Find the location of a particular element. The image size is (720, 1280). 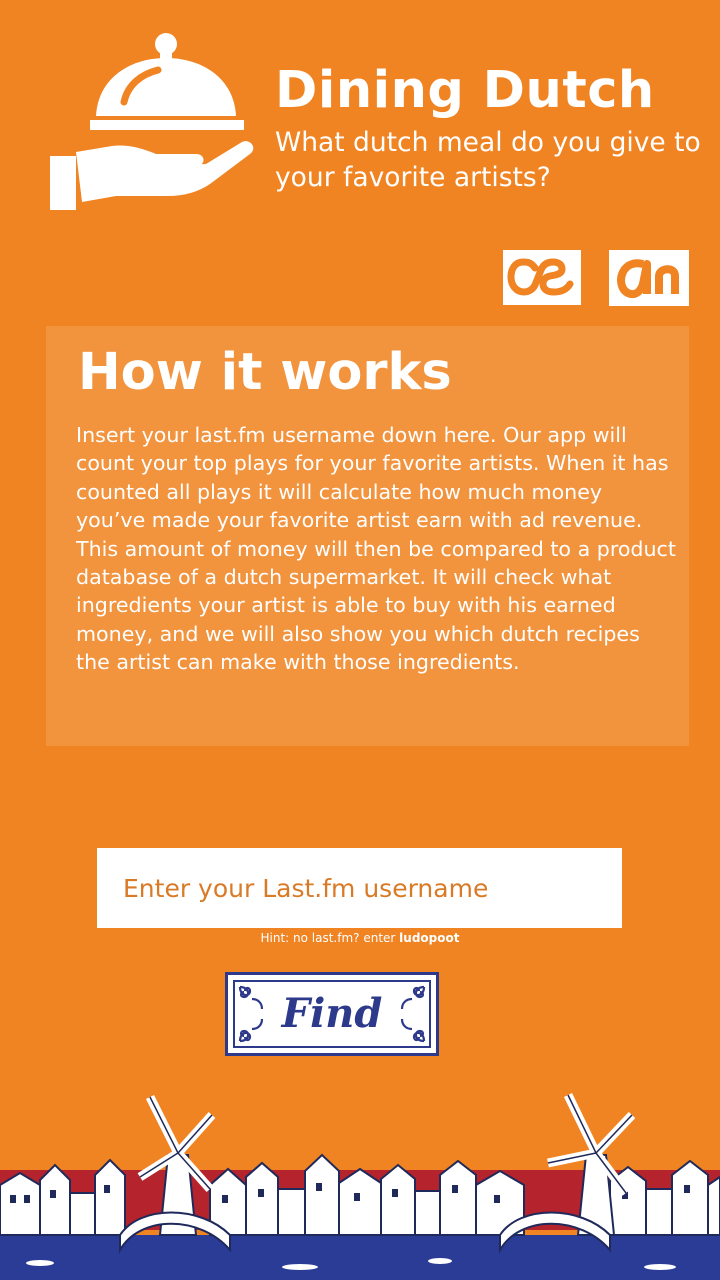

how-it-works-heading: How it works is located at coordinates (265, 372).